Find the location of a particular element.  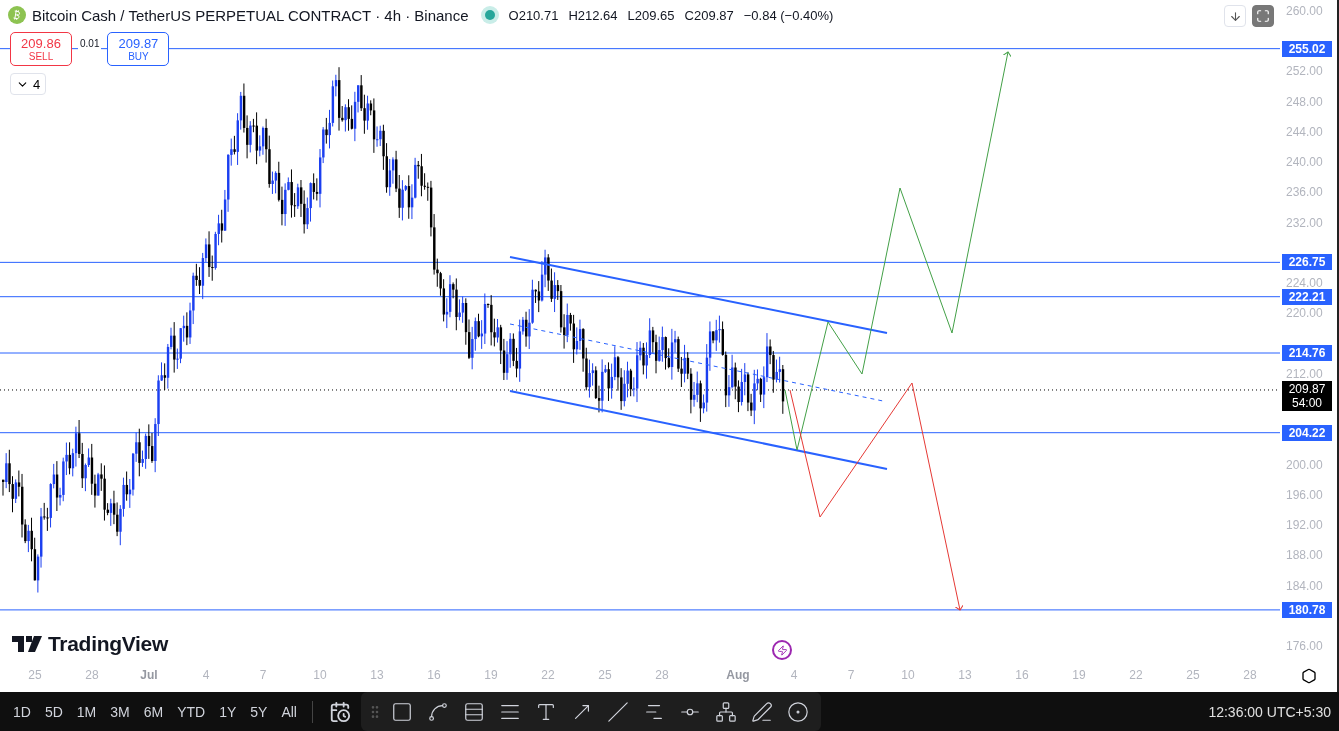

price-tick: 248.00 is located at coordinates (1304, 101).